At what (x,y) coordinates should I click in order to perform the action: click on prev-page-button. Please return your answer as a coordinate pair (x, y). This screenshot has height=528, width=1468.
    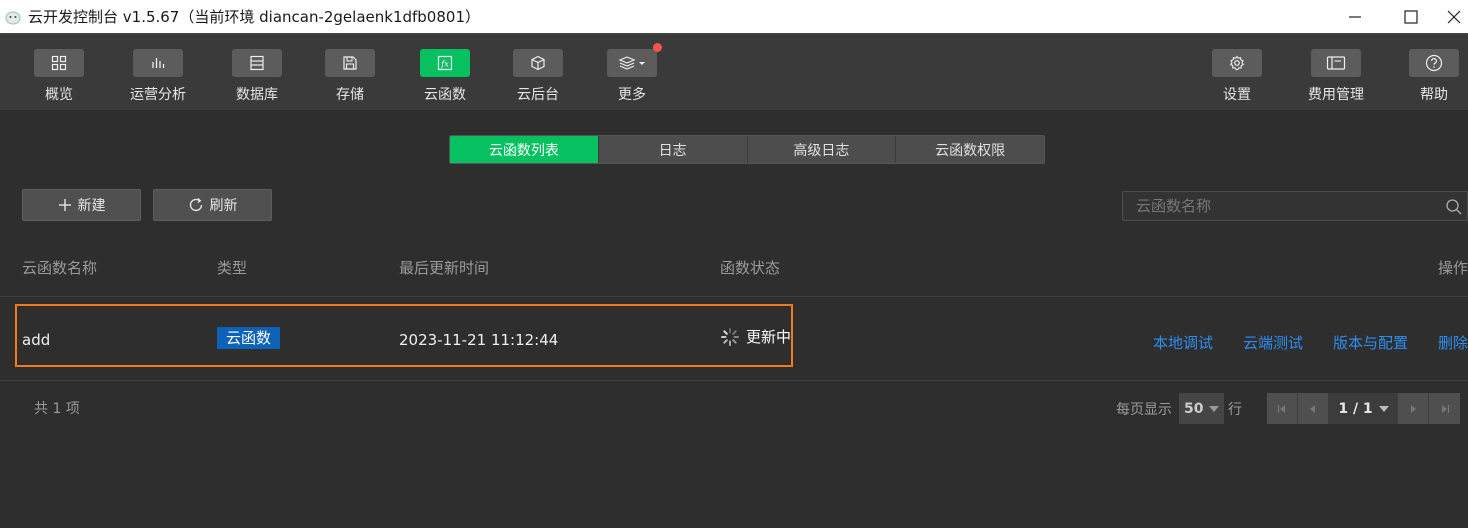
    Looking at the image, I should click on (1313, 408).